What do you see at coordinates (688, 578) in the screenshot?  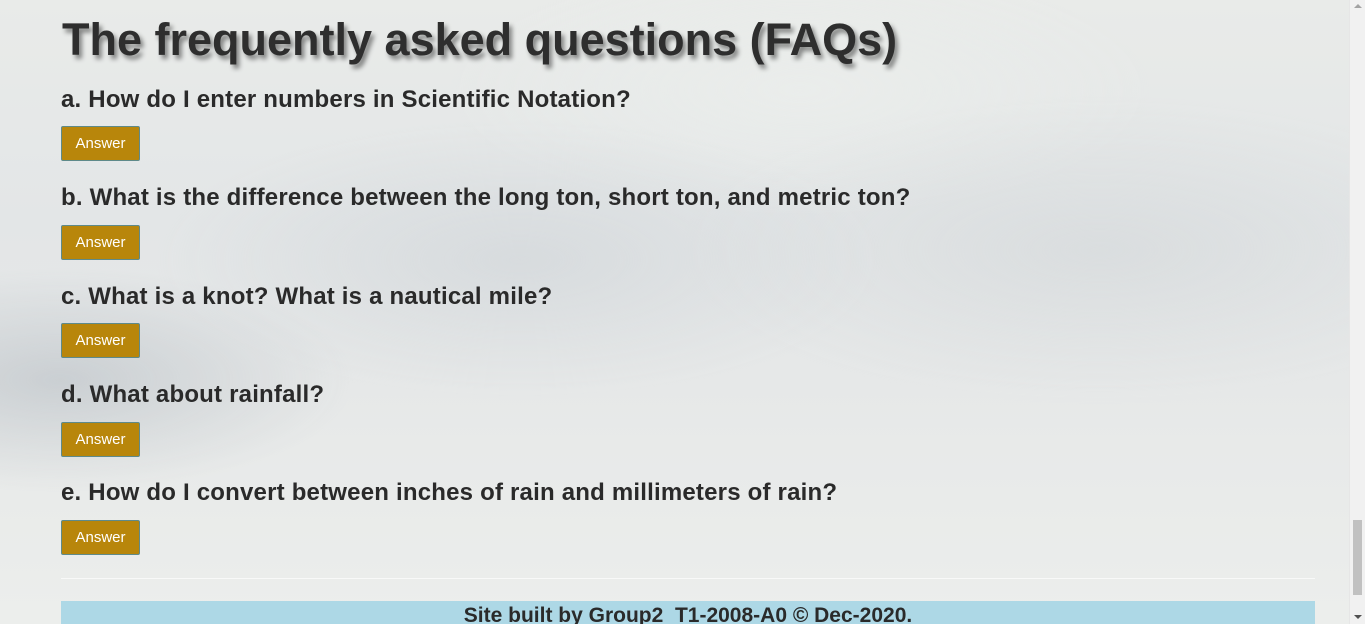 I see `footer-divider` at bounding box center [688, 578].